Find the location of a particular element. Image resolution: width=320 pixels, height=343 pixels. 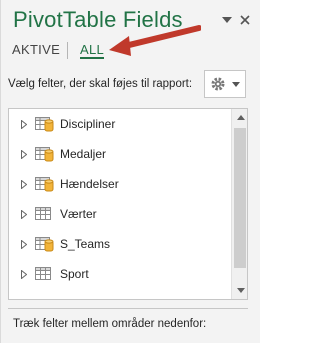

field-label: Hændelser is located at coordinates (89, 184).